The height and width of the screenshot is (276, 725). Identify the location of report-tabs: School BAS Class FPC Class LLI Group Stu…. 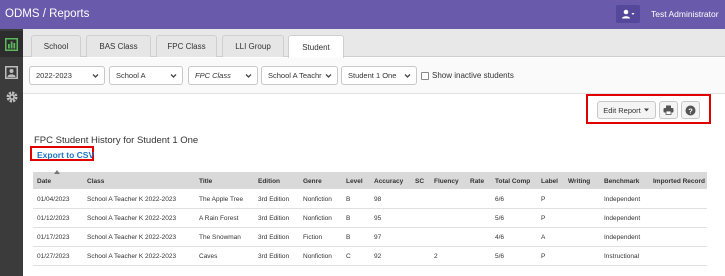
(374, 43).